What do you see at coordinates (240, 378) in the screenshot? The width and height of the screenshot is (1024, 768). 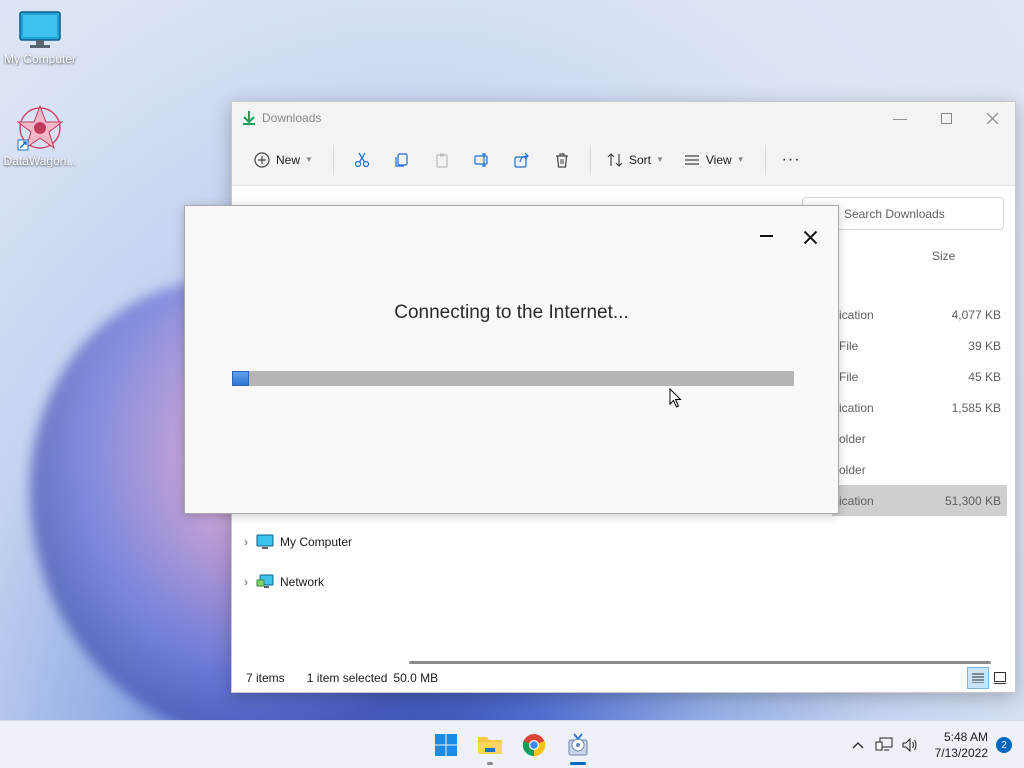 I see `progress-fill` at bounding box center [240, 378].